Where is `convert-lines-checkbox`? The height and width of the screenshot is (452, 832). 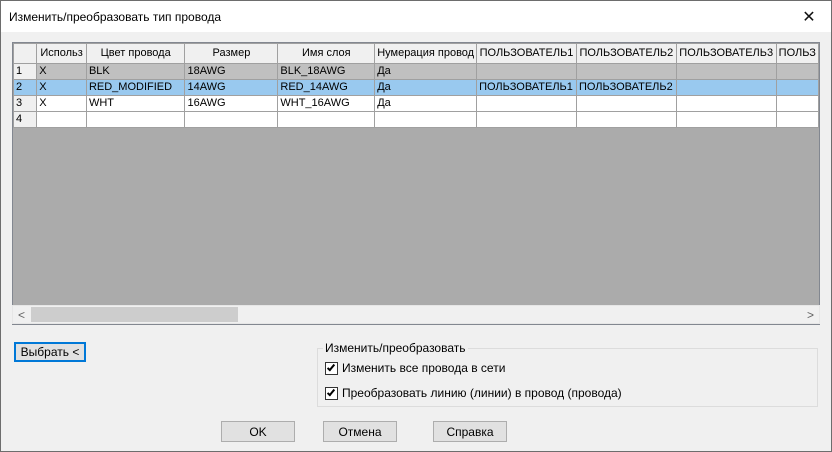
convert-lines-checkbox is located at coordinates (331, 393).